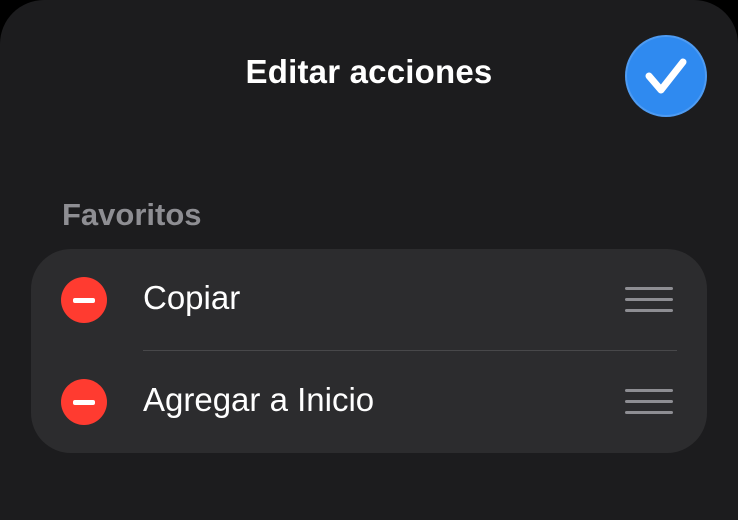 This screenshot has height=520, width=738. I want to click on list-item-label: Copiar, so click(192, 297).